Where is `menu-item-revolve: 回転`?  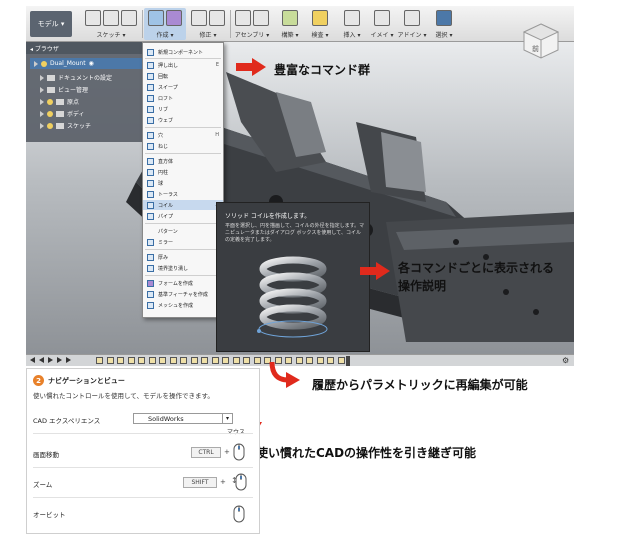
menu-item-revolve: 回転 is located at coordinates (183, 76).